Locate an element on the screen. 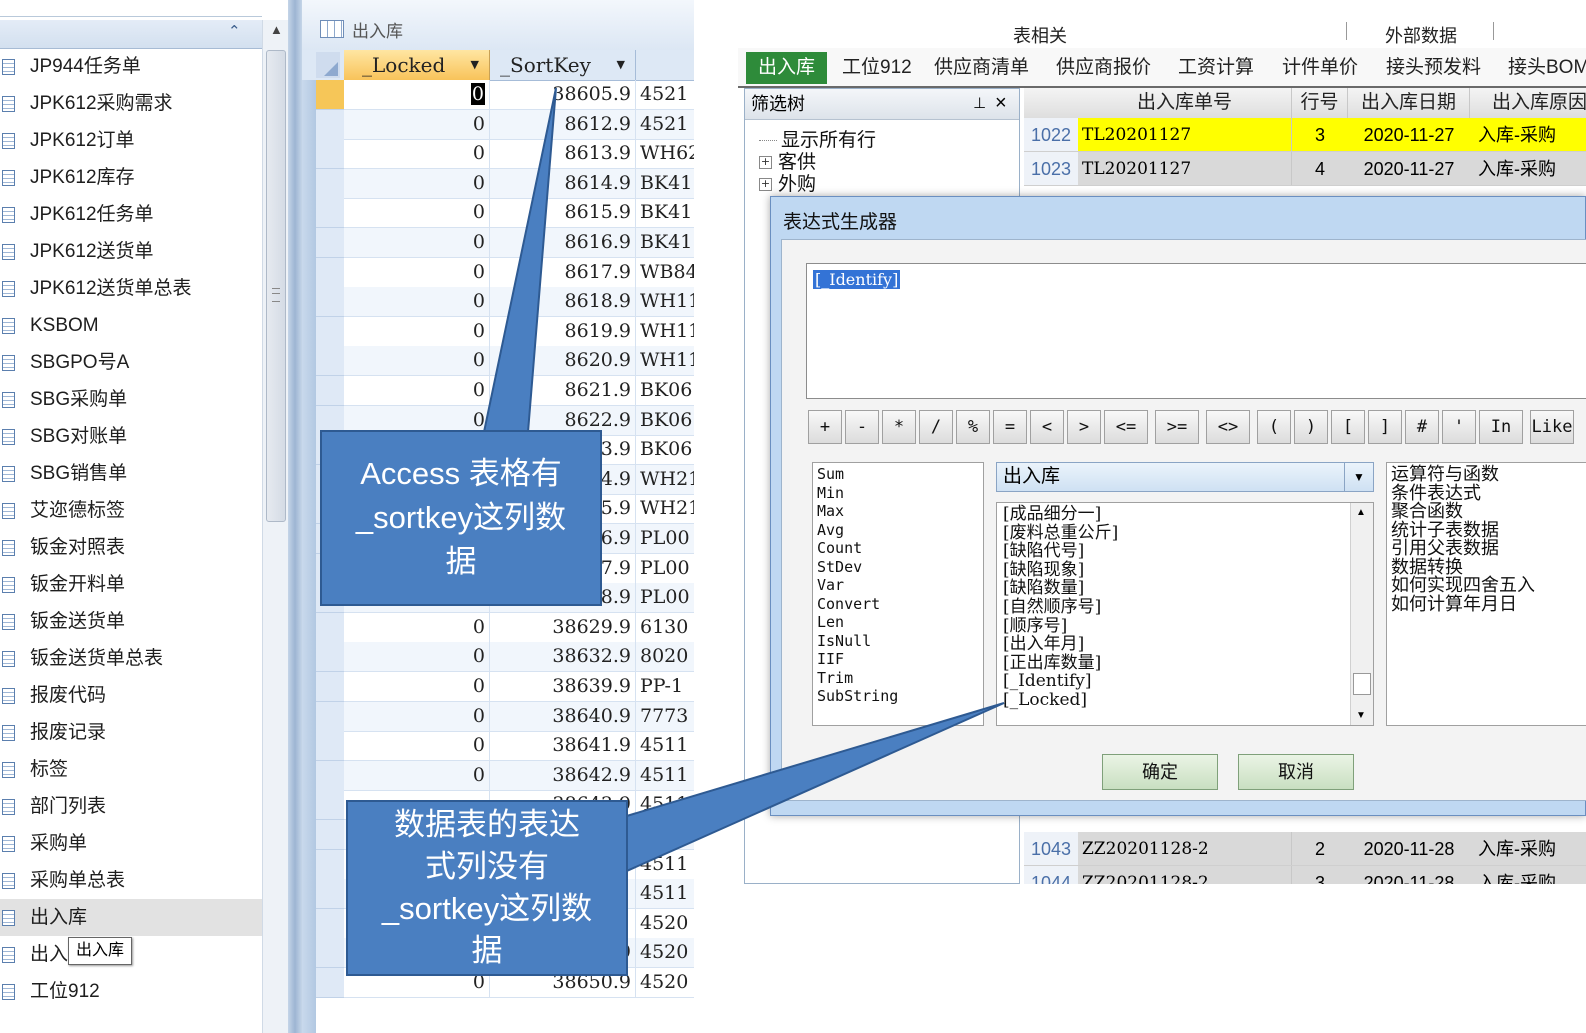  callout-line: Access 表格有 is located at coordinates (461, 473).